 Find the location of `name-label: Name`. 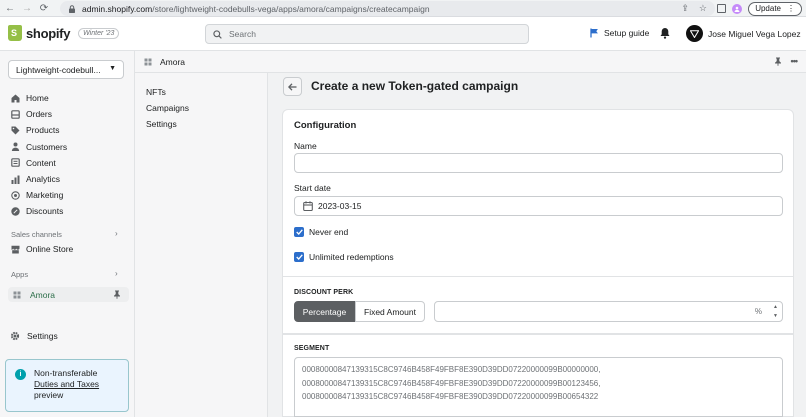

name-label: Name is located at coordinates (305, 146).